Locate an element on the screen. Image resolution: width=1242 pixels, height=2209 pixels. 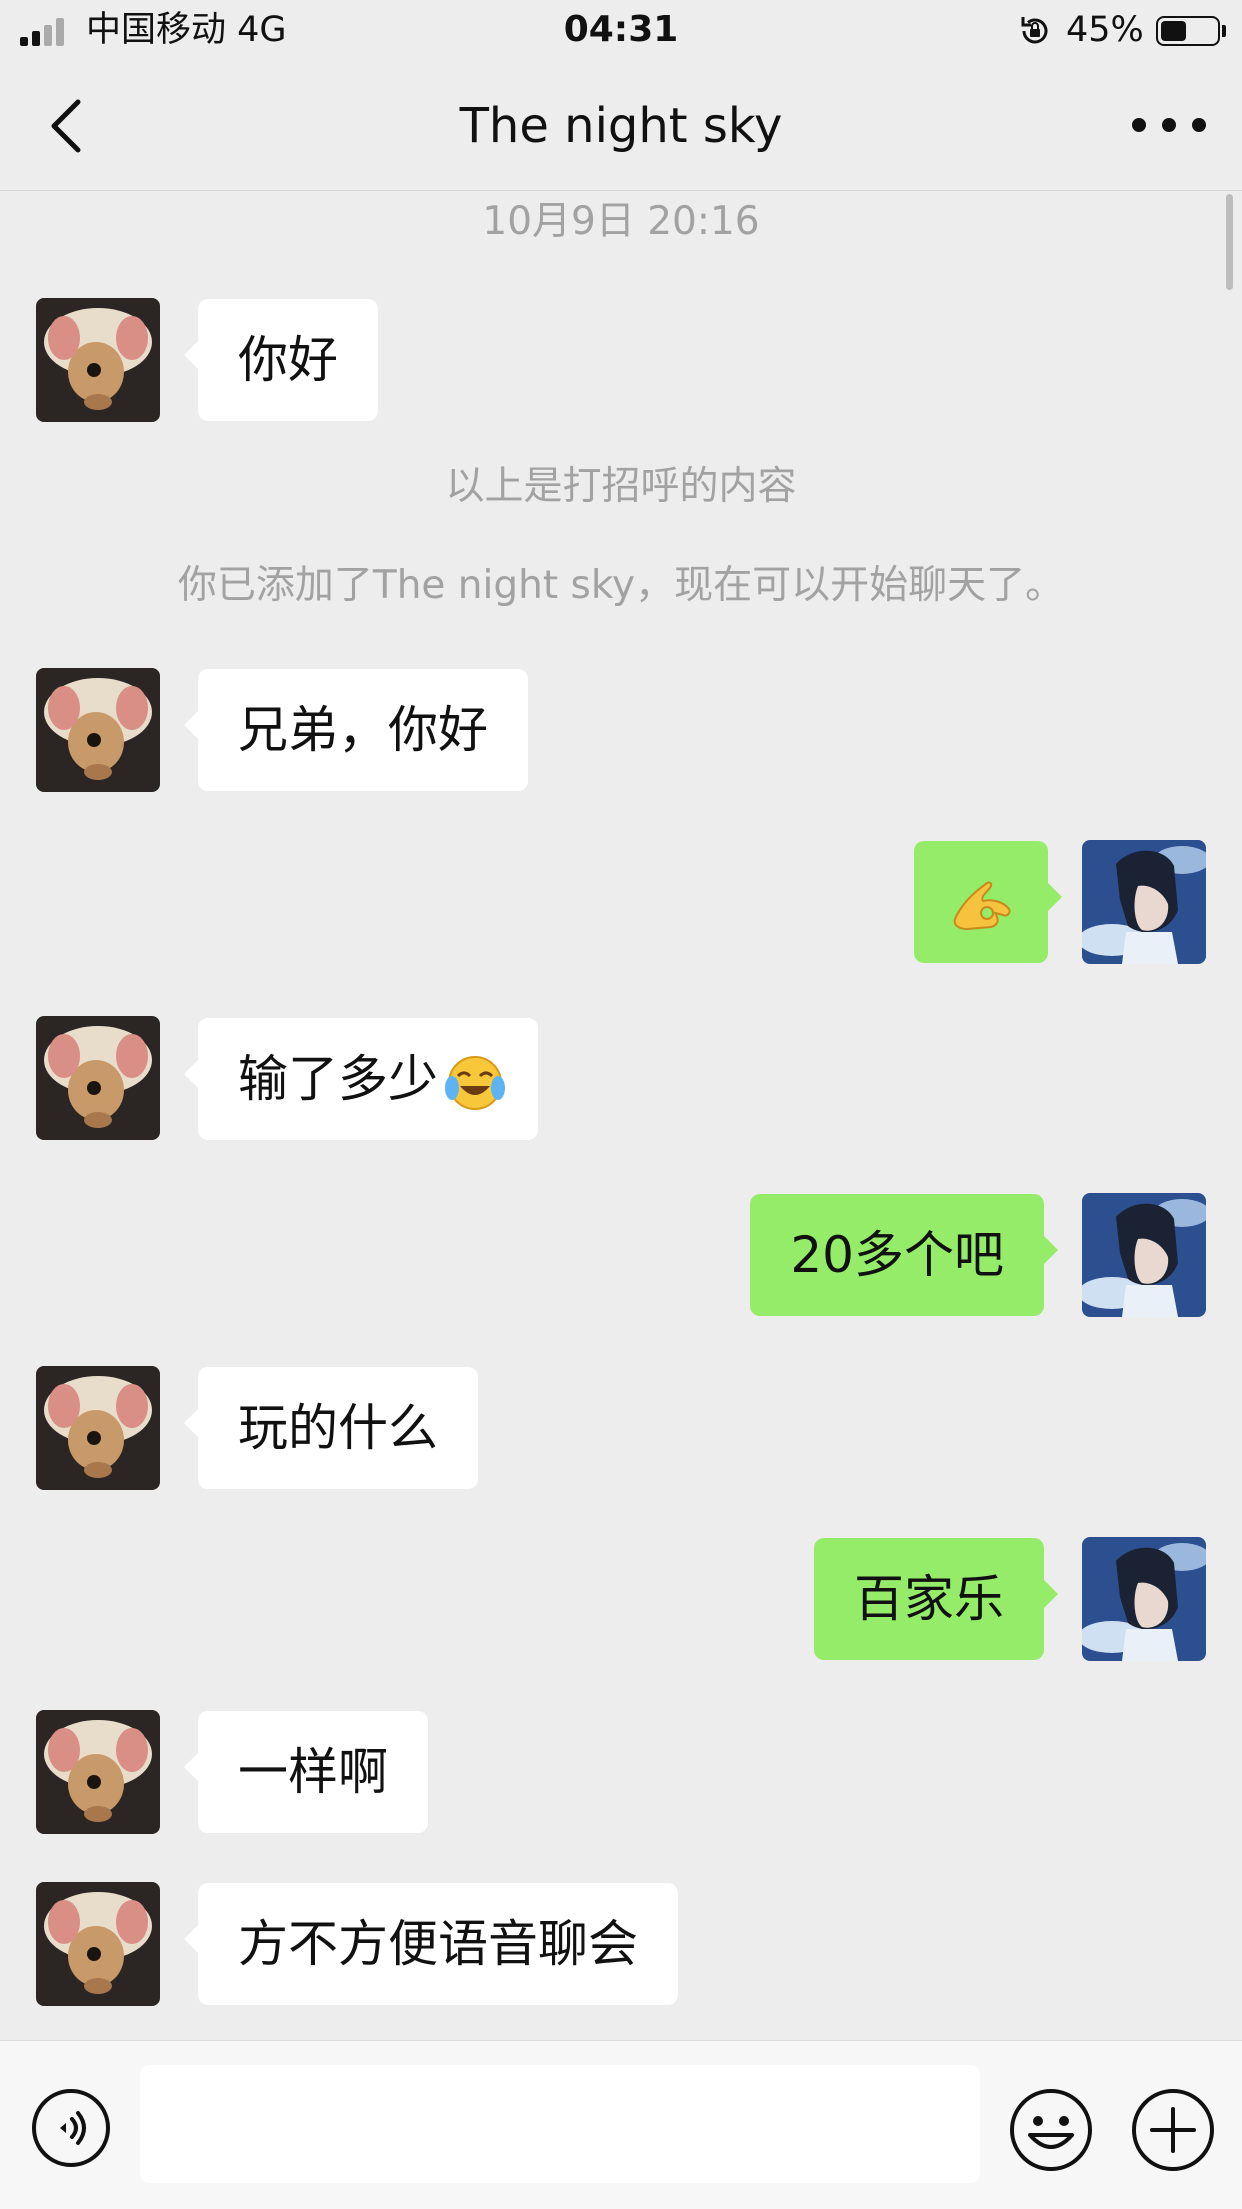
battery-cap is located at coordinates (1224, 31).